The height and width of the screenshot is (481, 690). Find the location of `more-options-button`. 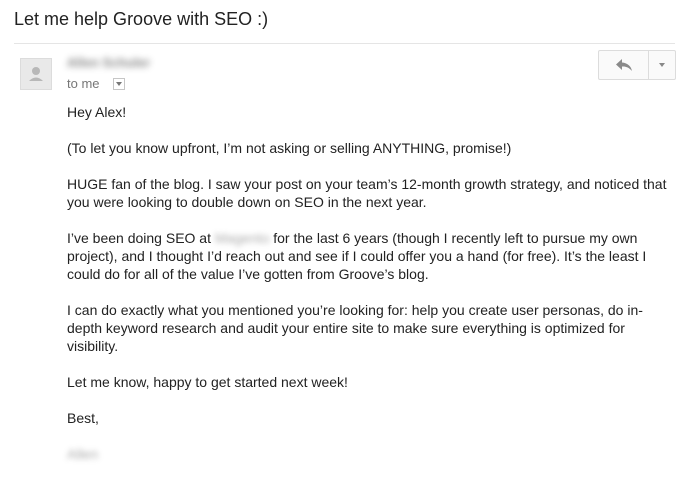

more-options-button is located at coordinates (662, 65).